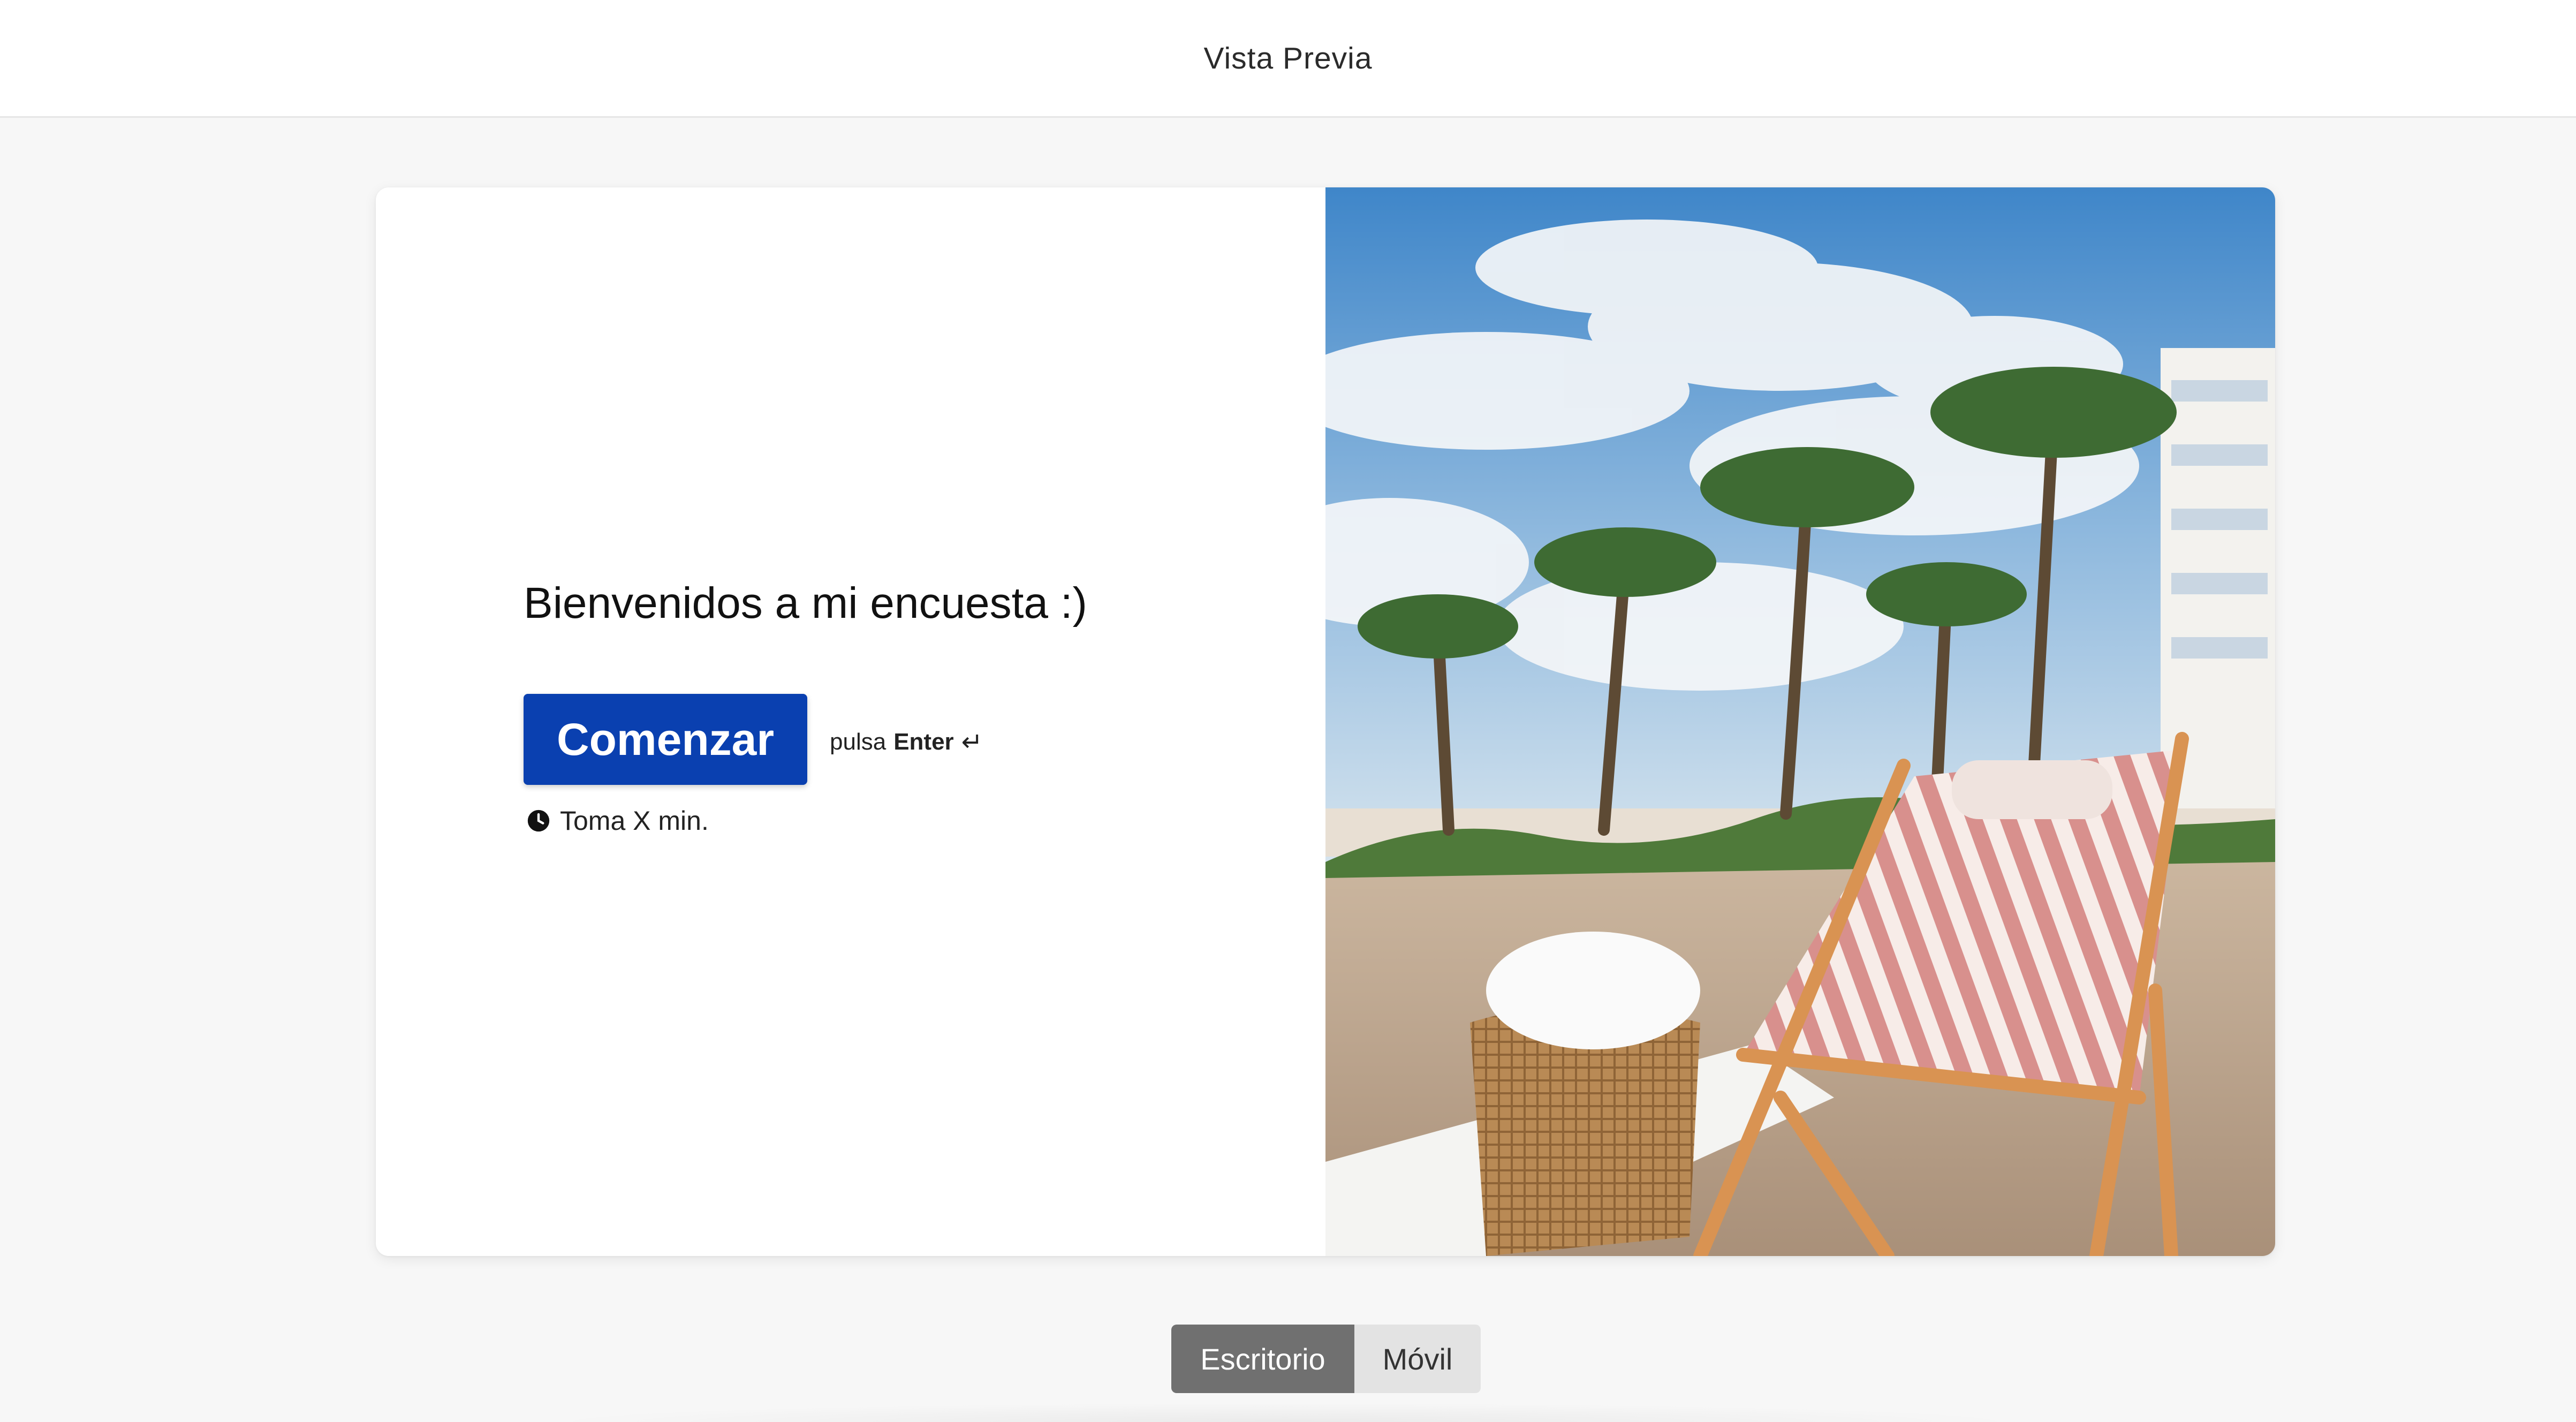  I want to click on device-toggle: Escritorio Móvil, so click(1326, 1359).